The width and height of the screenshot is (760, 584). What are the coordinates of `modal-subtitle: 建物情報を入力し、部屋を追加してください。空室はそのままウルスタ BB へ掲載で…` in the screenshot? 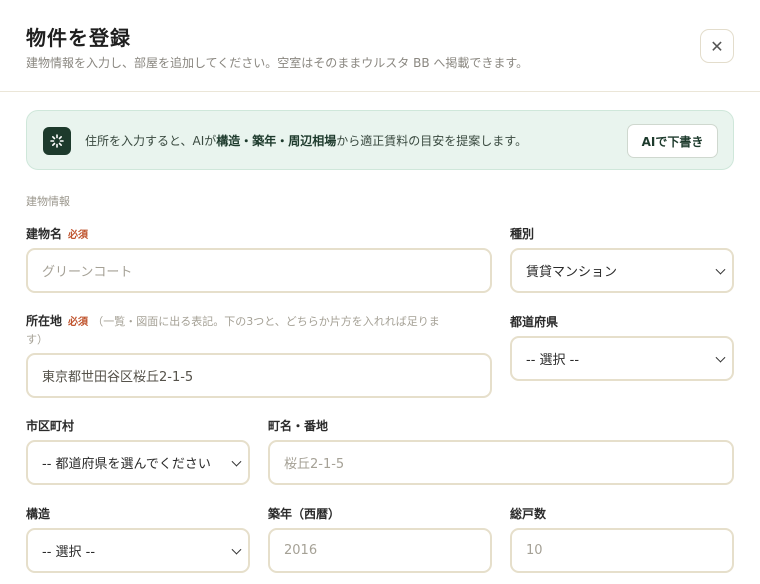 It's located at (277, 63).